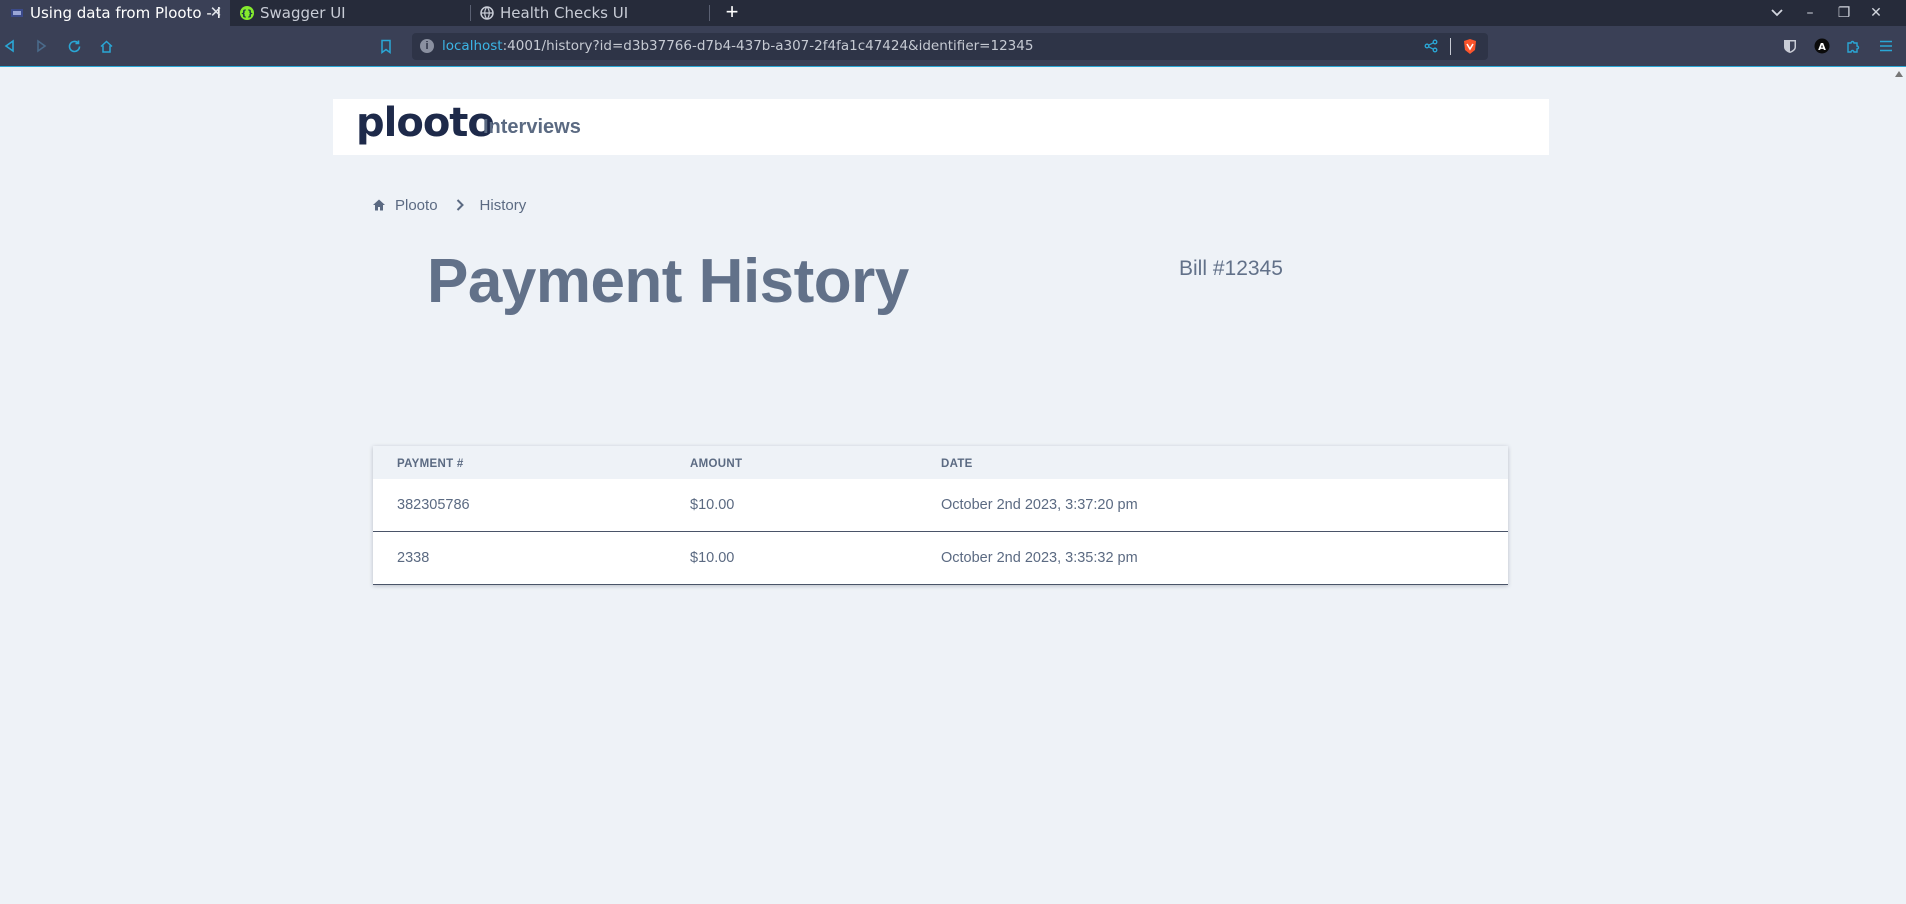  I want to click on tab-title: Health Checks UI, so click(564, 13).